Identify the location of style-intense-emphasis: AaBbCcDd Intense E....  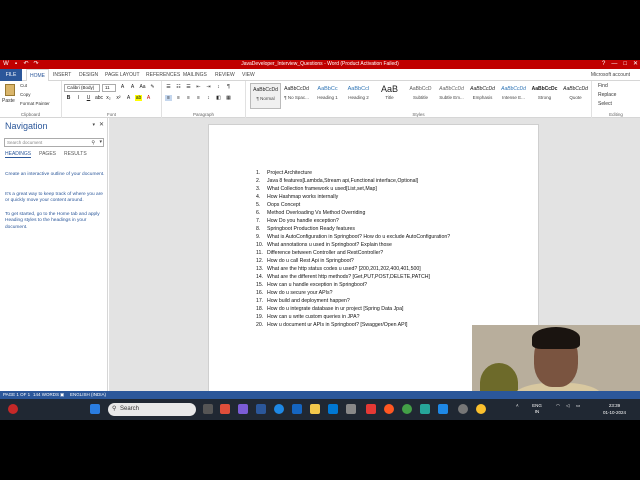
(513, 96).